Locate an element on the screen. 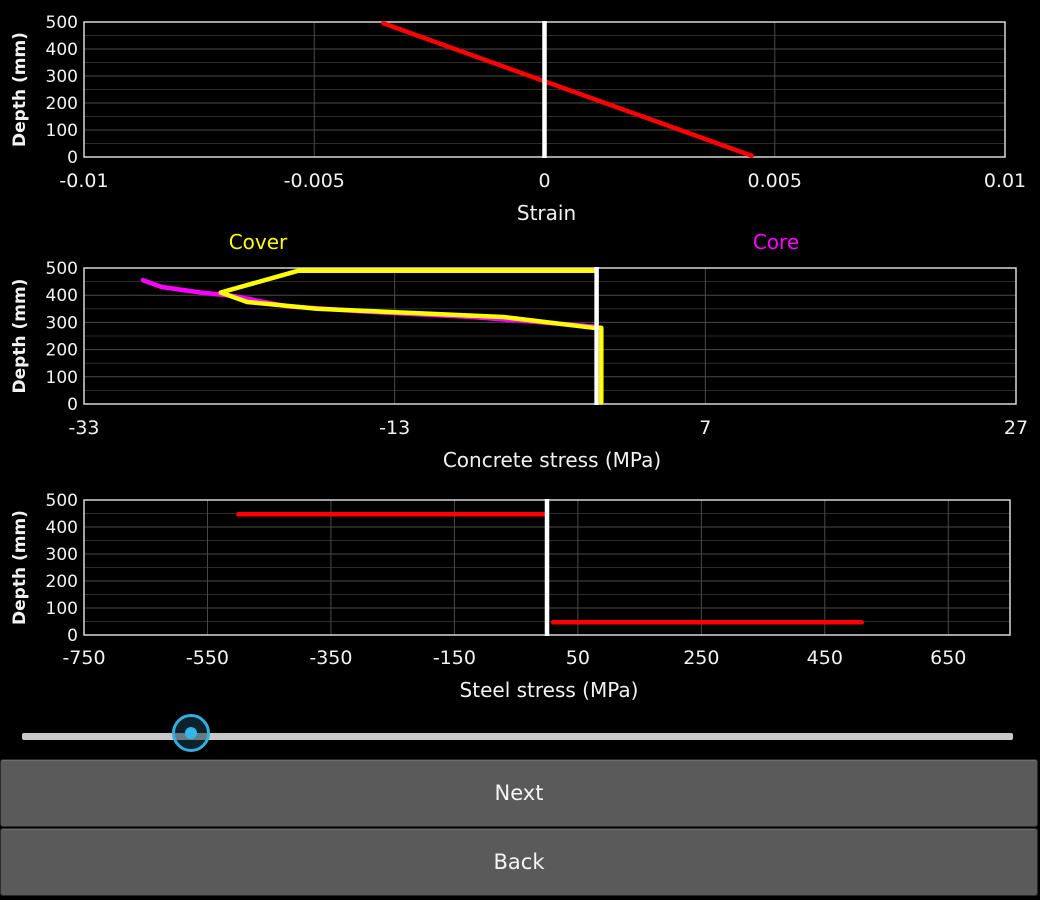  chart2-x-tick-label: 7 is located at coordinates (705, 428).